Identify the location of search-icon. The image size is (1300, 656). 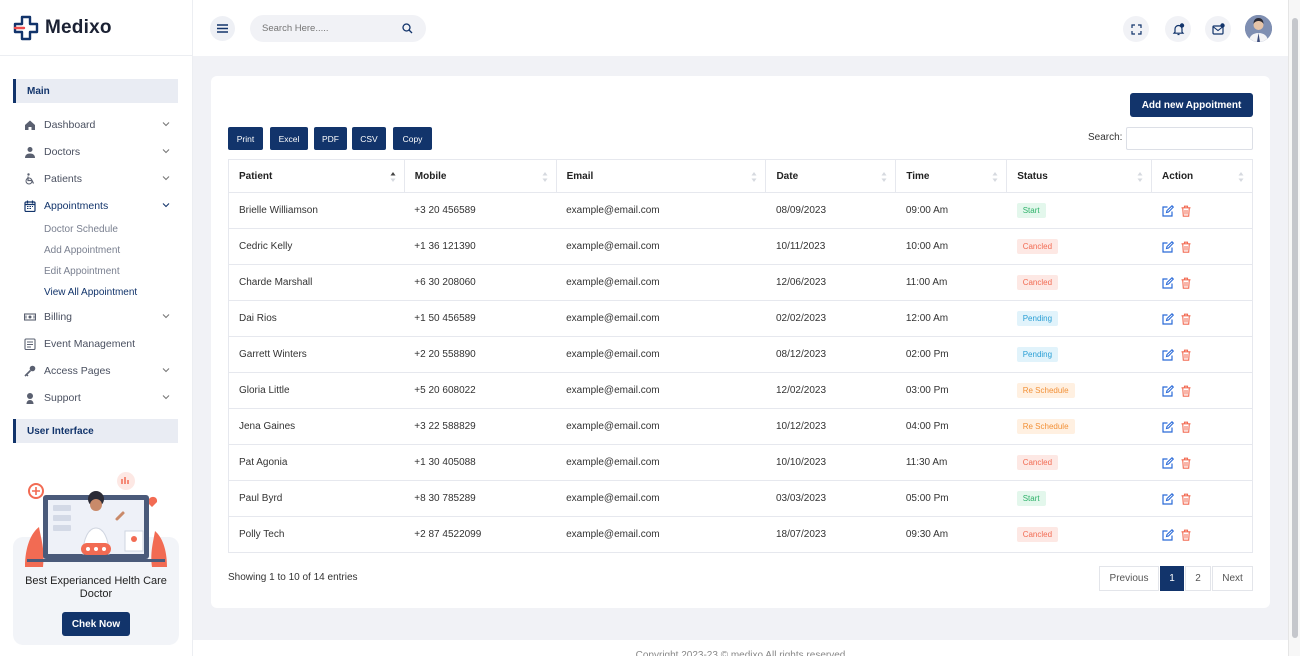
(407, 28).